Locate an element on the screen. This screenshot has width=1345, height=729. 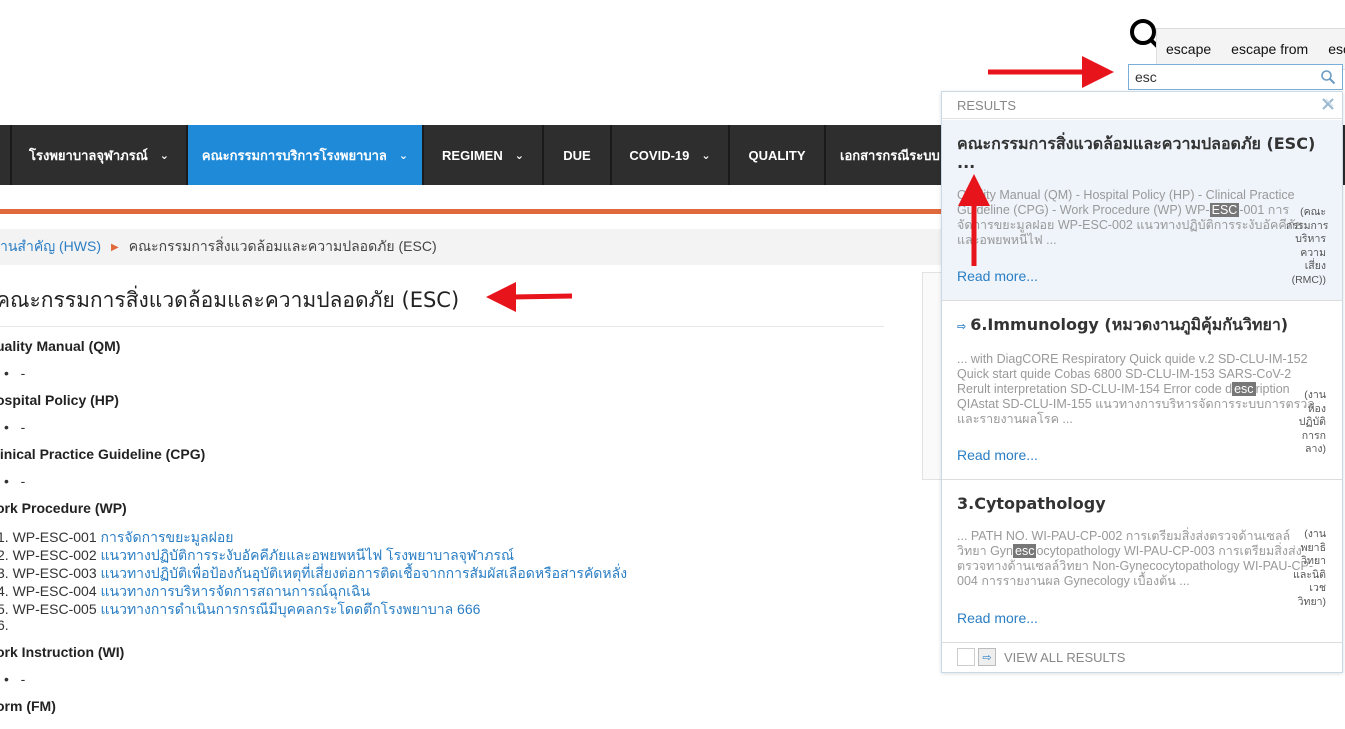
nav-item-label: REGIMEN is located at coordinates (472, 155).